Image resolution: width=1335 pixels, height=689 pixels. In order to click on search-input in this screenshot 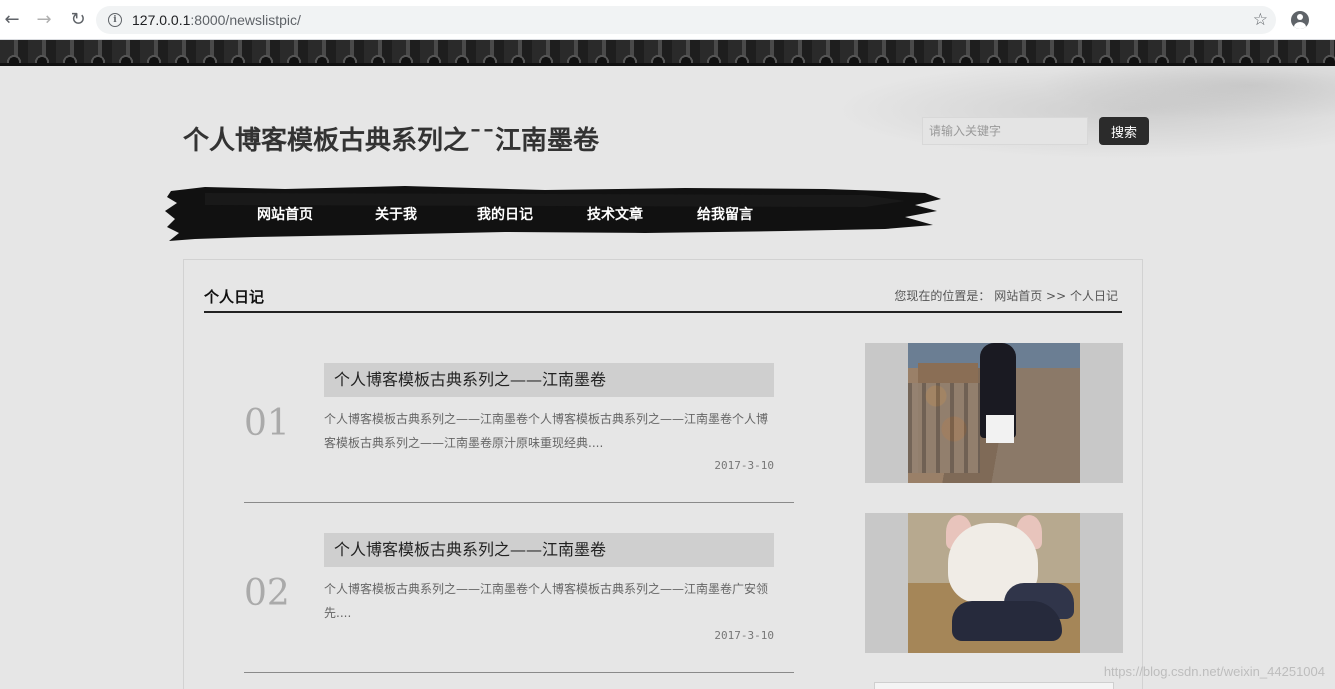, I will do `click(1005, 131)`.